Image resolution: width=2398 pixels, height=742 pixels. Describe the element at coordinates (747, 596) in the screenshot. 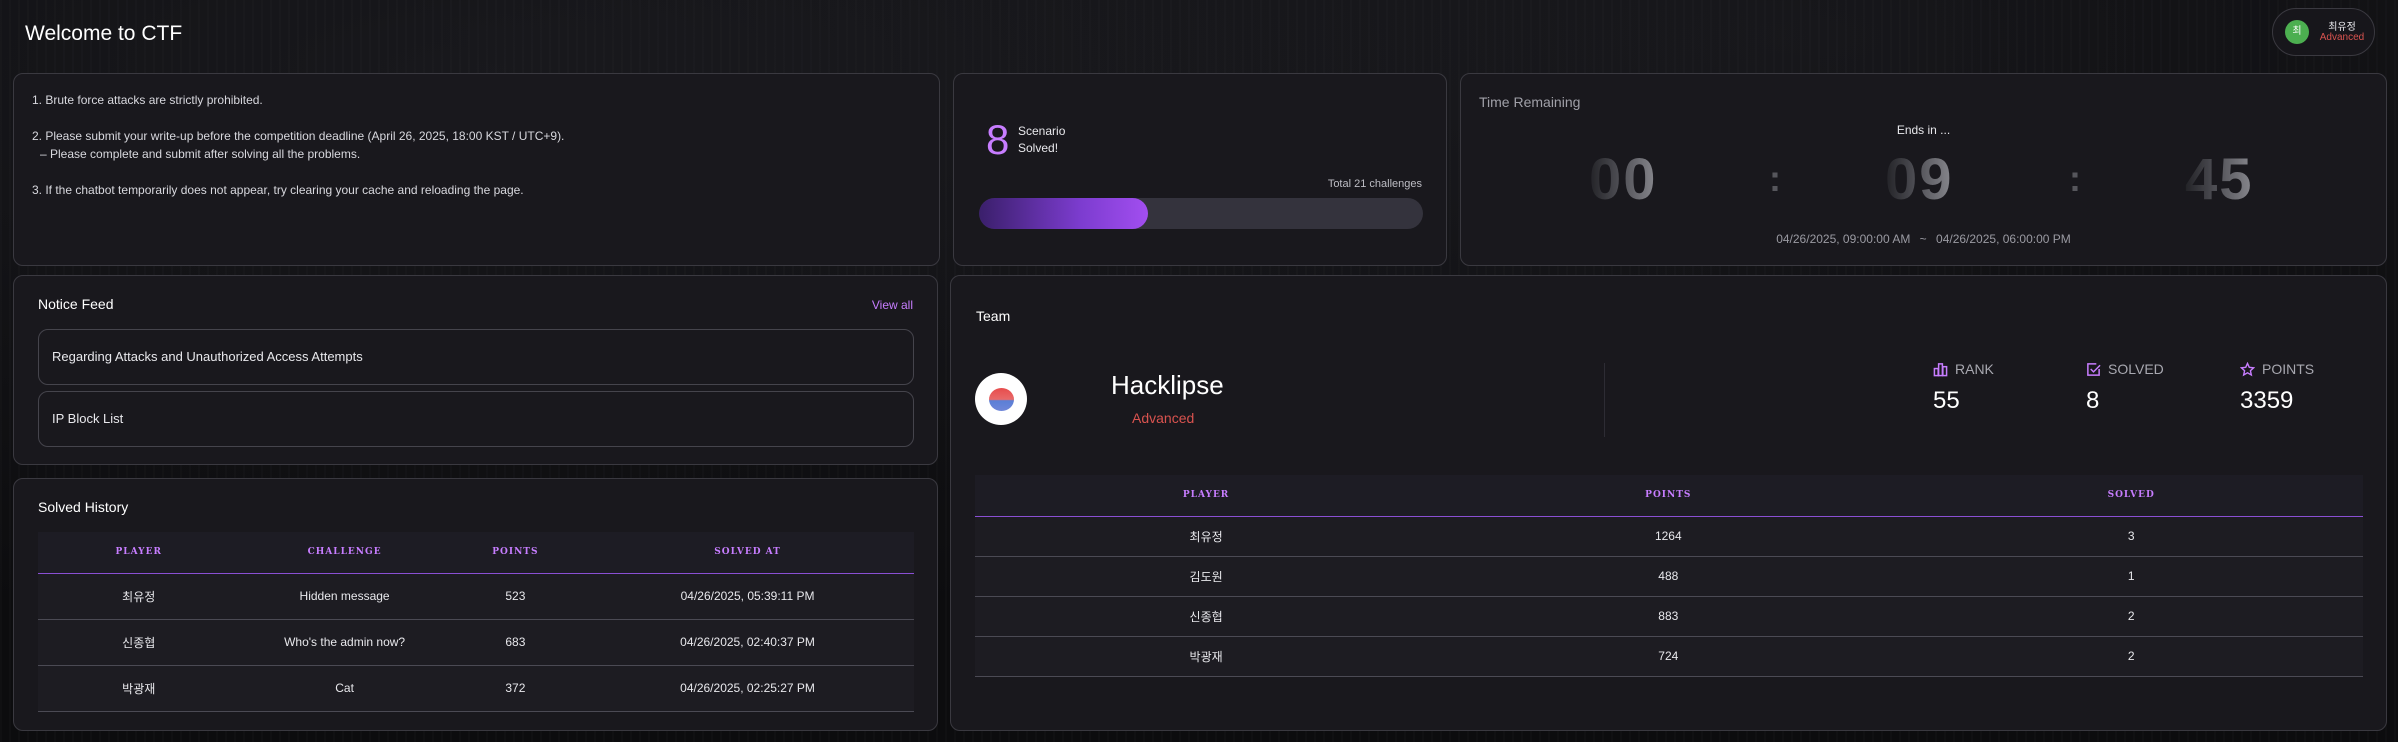

I see `solved-at-cell: 04/26/2025, 05:39:11 PM` at that location.